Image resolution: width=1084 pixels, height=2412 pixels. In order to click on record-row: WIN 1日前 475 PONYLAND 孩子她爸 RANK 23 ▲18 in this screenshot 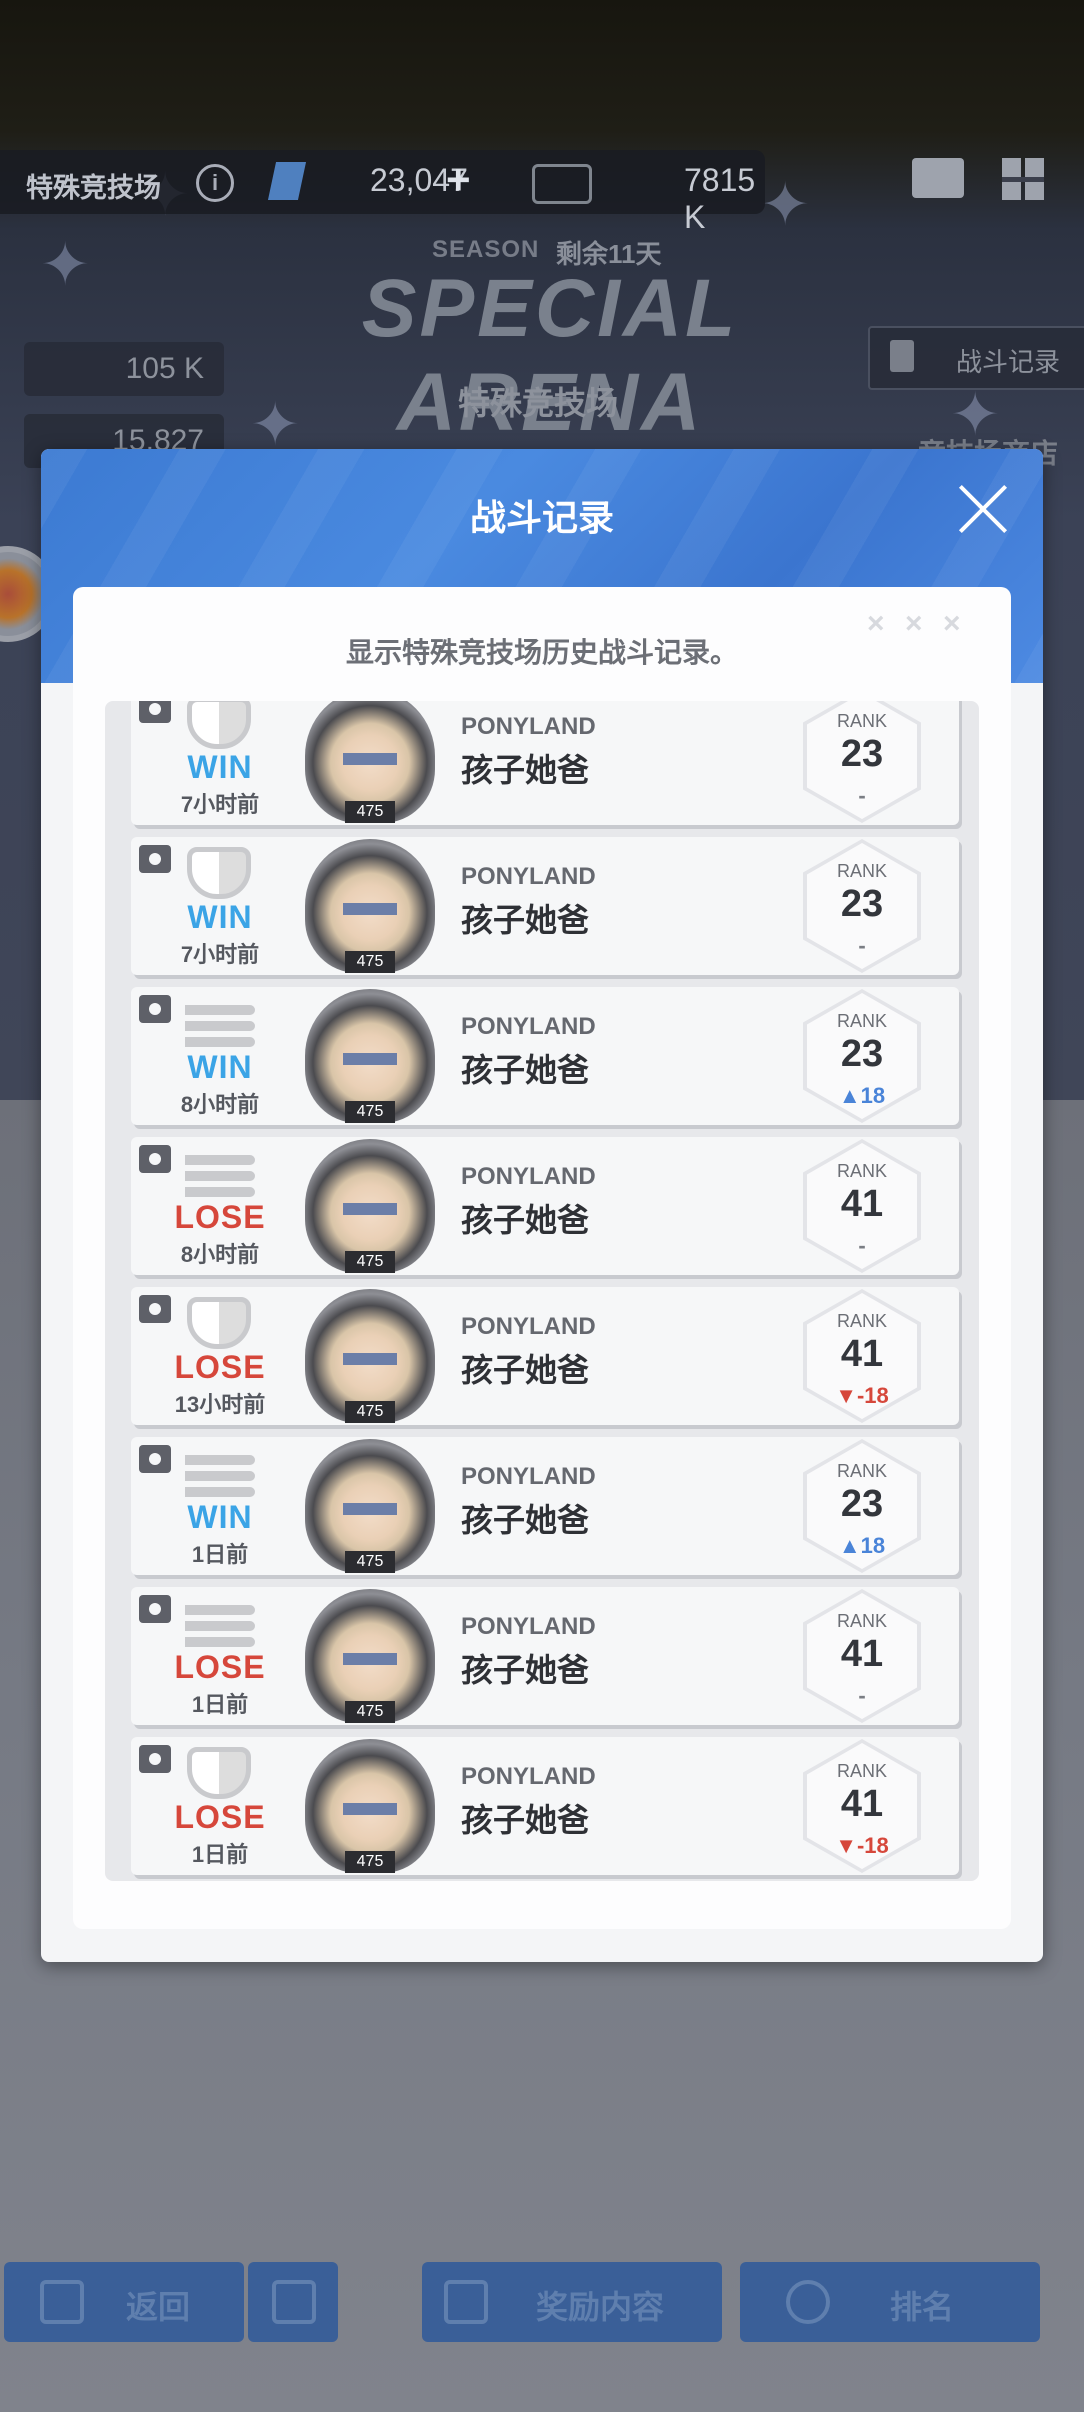, I will do `click(545, 1506)`.